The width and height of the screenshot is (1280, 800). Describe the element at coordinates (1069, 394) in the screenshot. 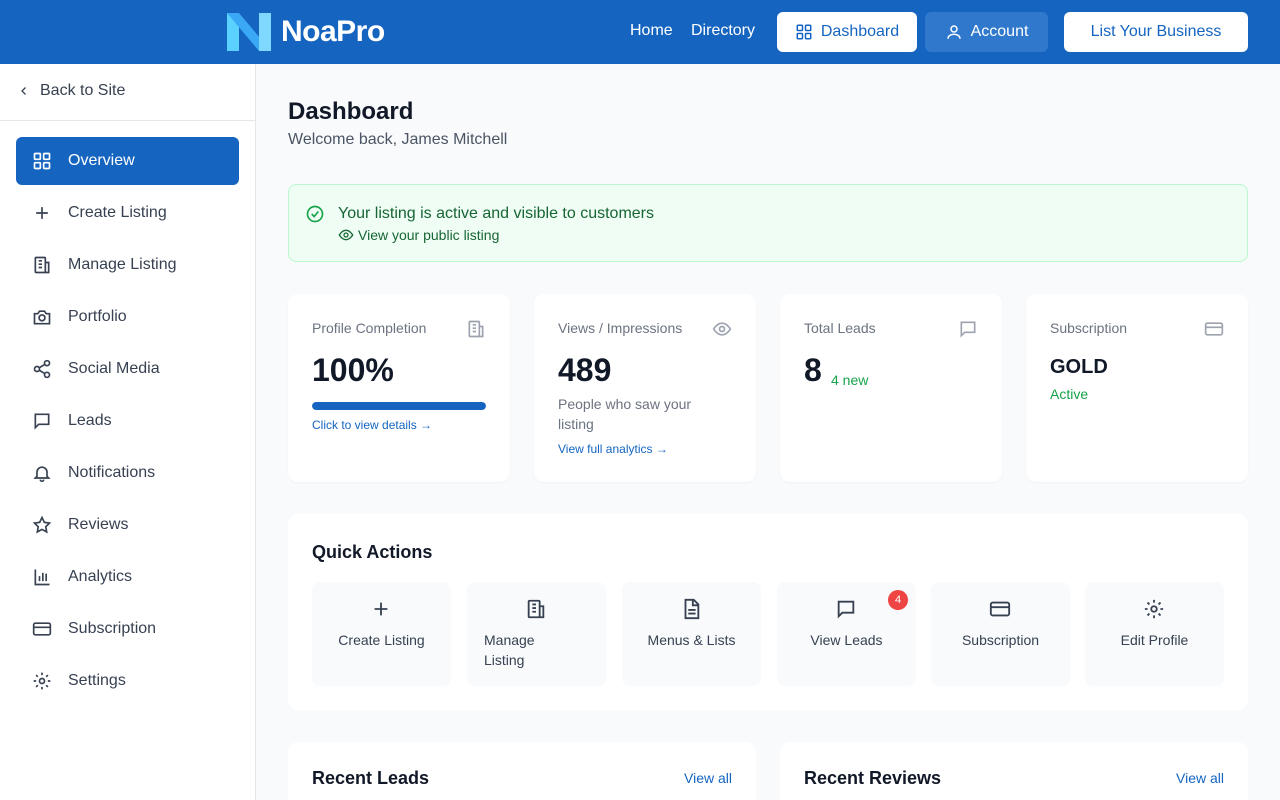

I see `subscription-status: Active` at that location.